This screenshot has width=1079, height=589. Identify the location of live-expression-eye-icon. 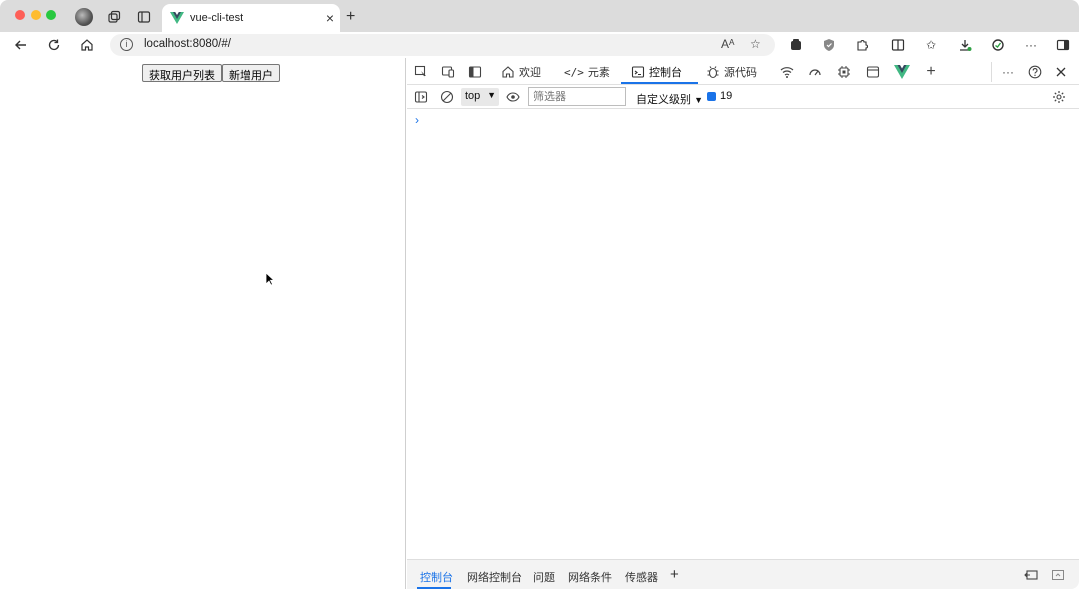
(513, 97).